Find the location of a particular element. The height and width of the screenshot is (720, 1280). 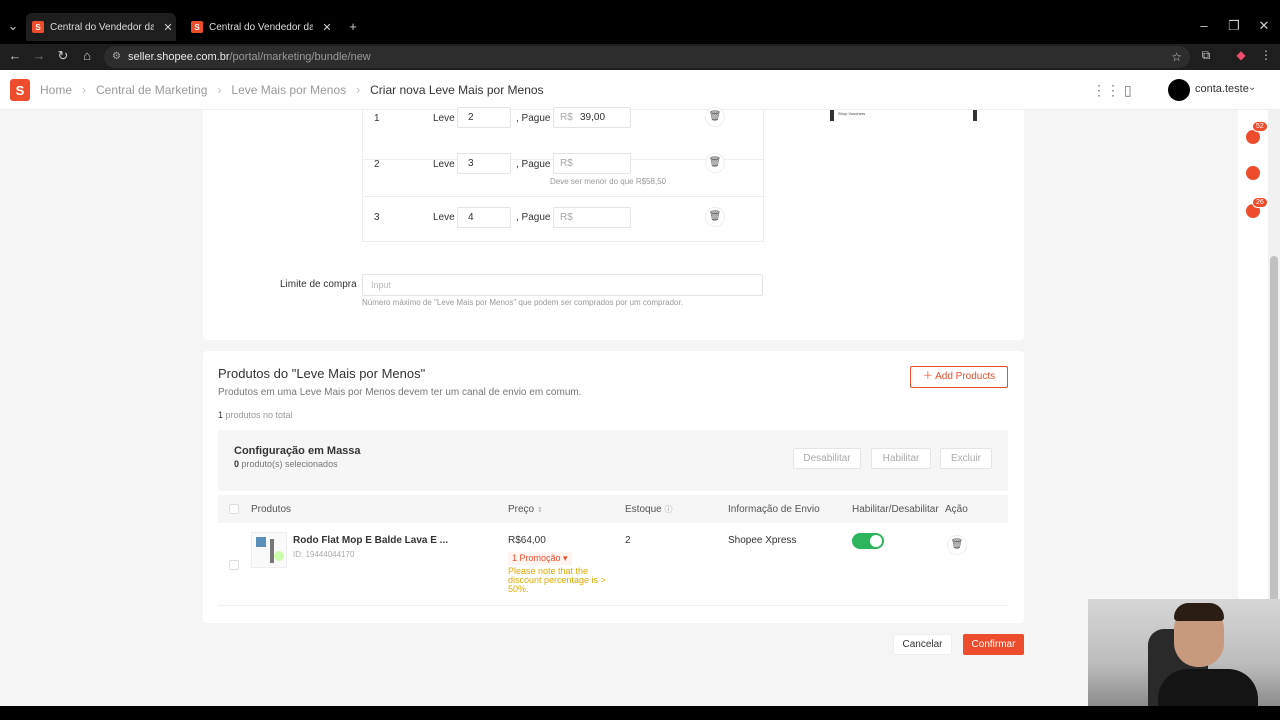

purchase-limit-input: Input is located at coordinates (562, 285).